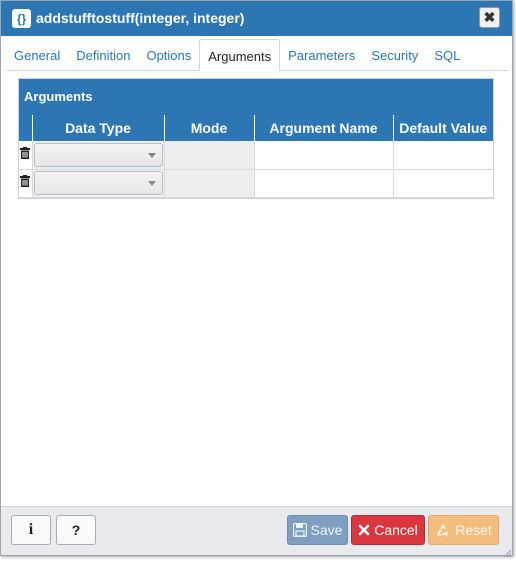 This screenshot has height=563, width=516. What do you see at coordinates (256, 18) in the screenshot?
I see `dialog-titlebar: {} addstufftostuff(integer, integer) ✖` at bounding box center [256, 18].